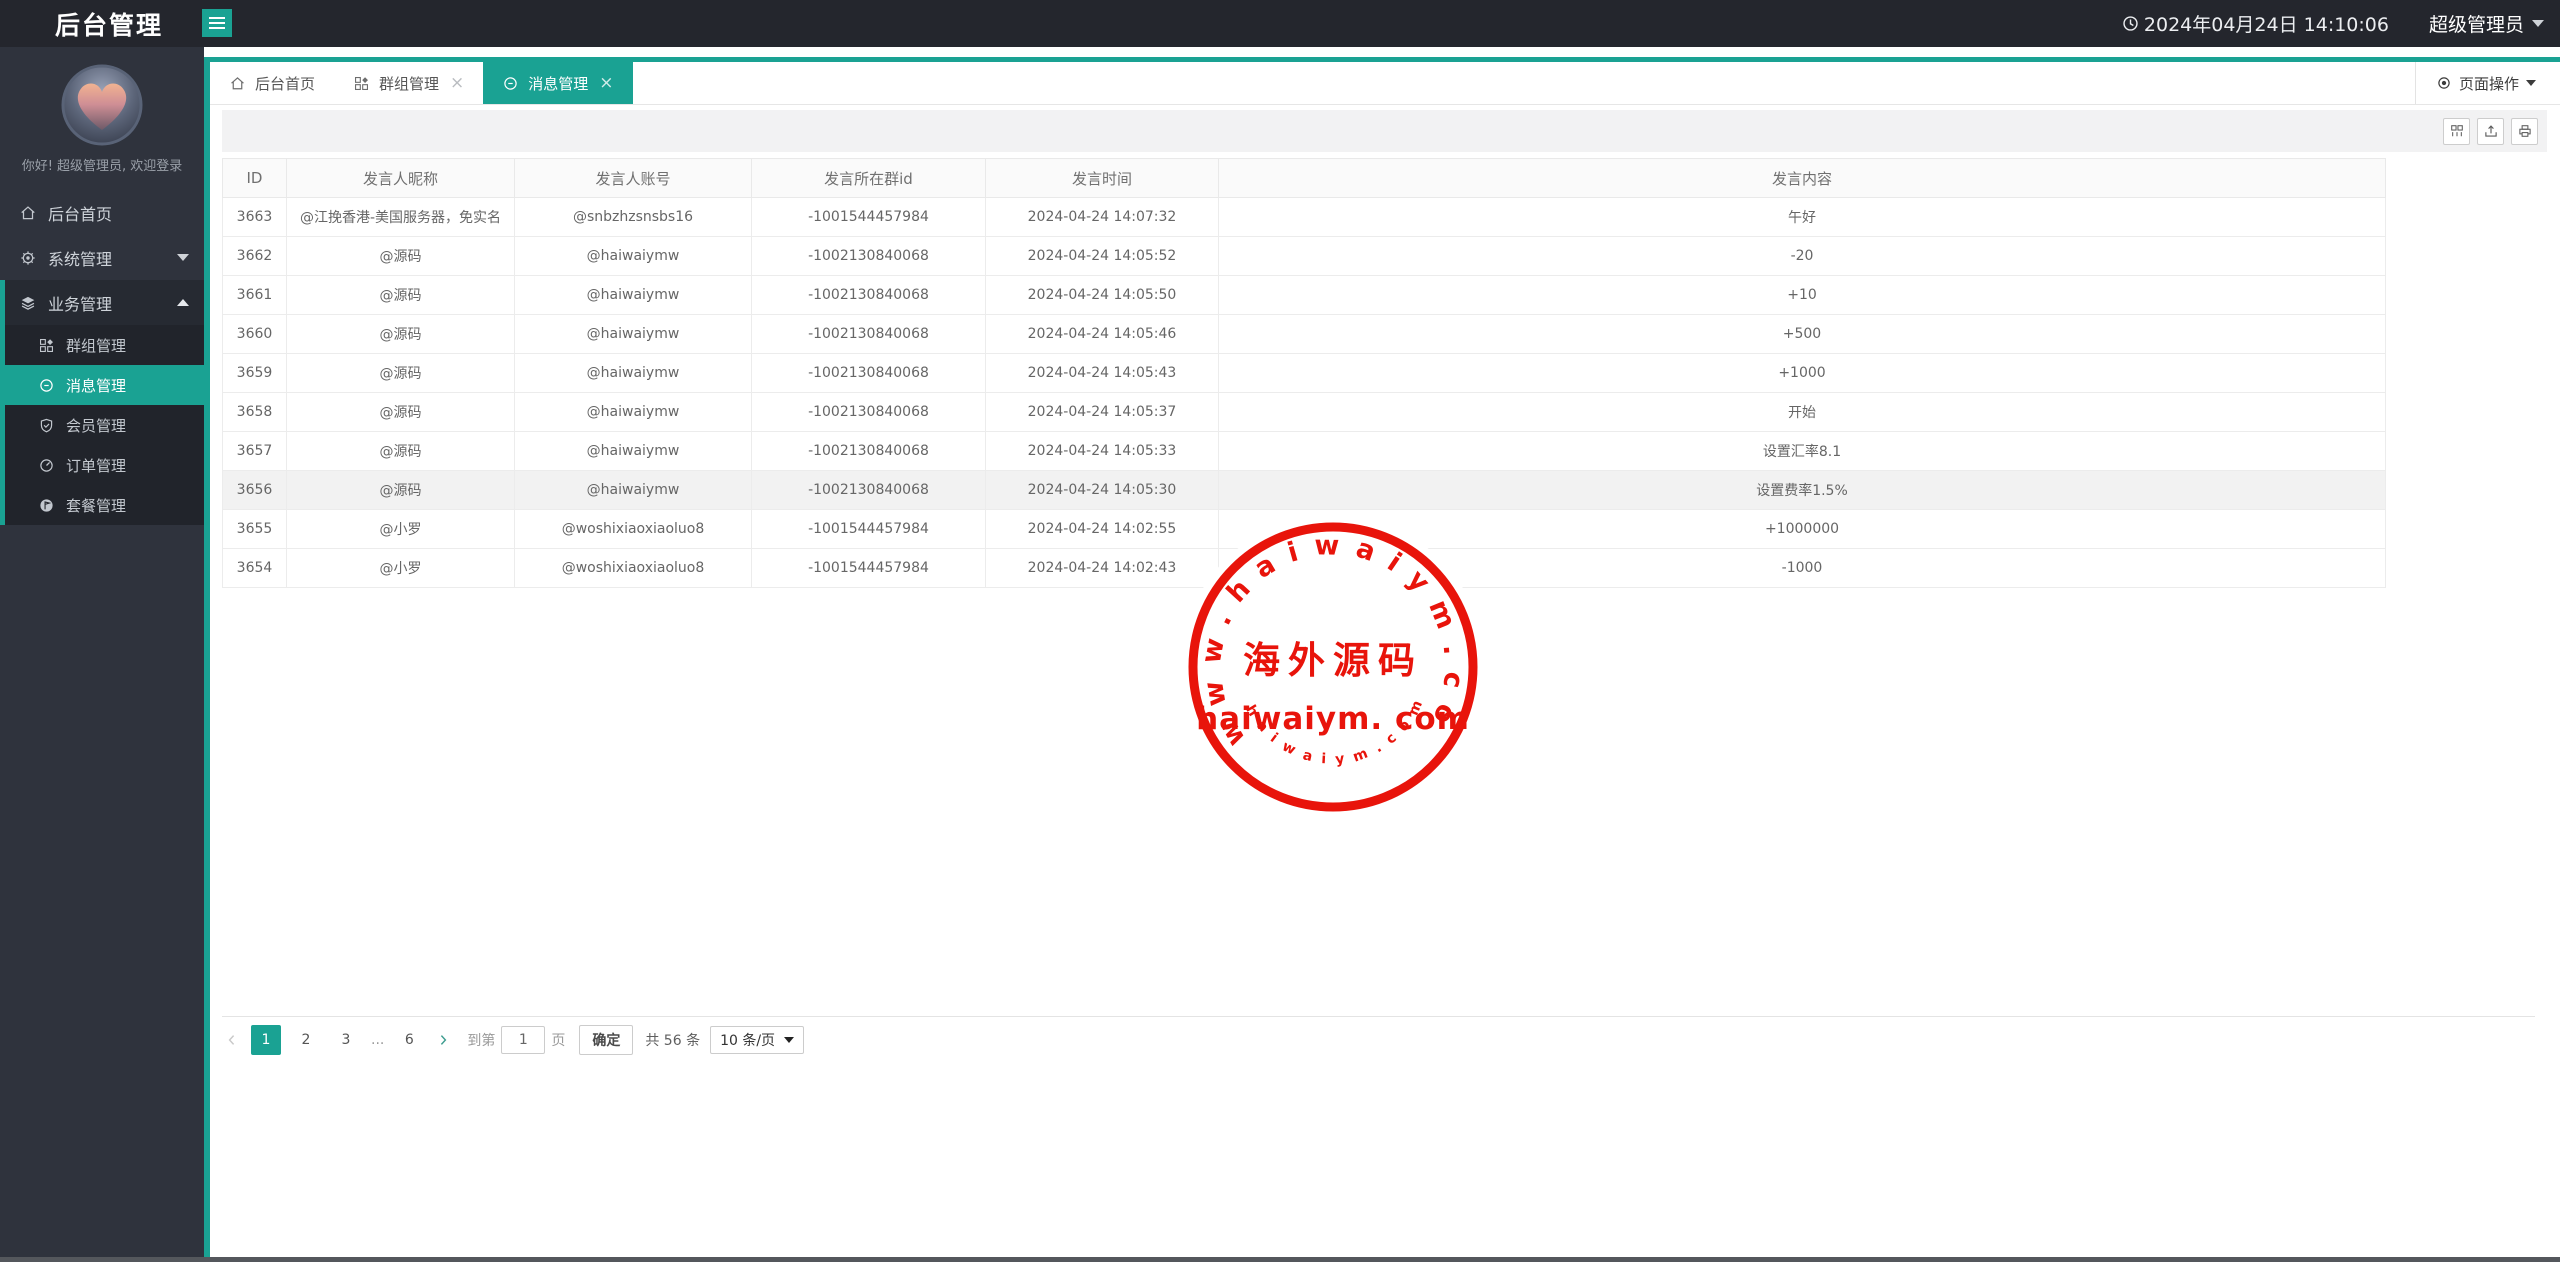  Describe the element at coordinates (46, 385) in the screenshot. I see `message-icon` at that location.